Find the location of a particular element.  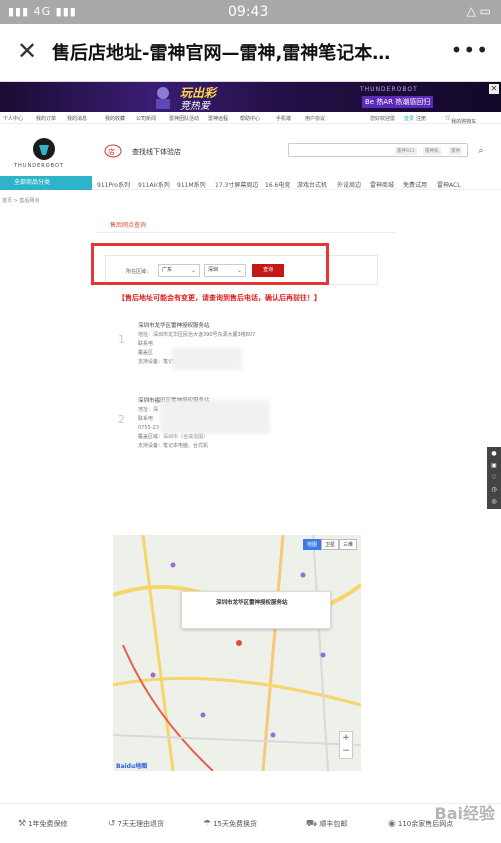

store-map: 深圳市龙华区雷神授权服务站 地图 卫星 三维 + − Baidu地图 is located at coordinates (237, 653).